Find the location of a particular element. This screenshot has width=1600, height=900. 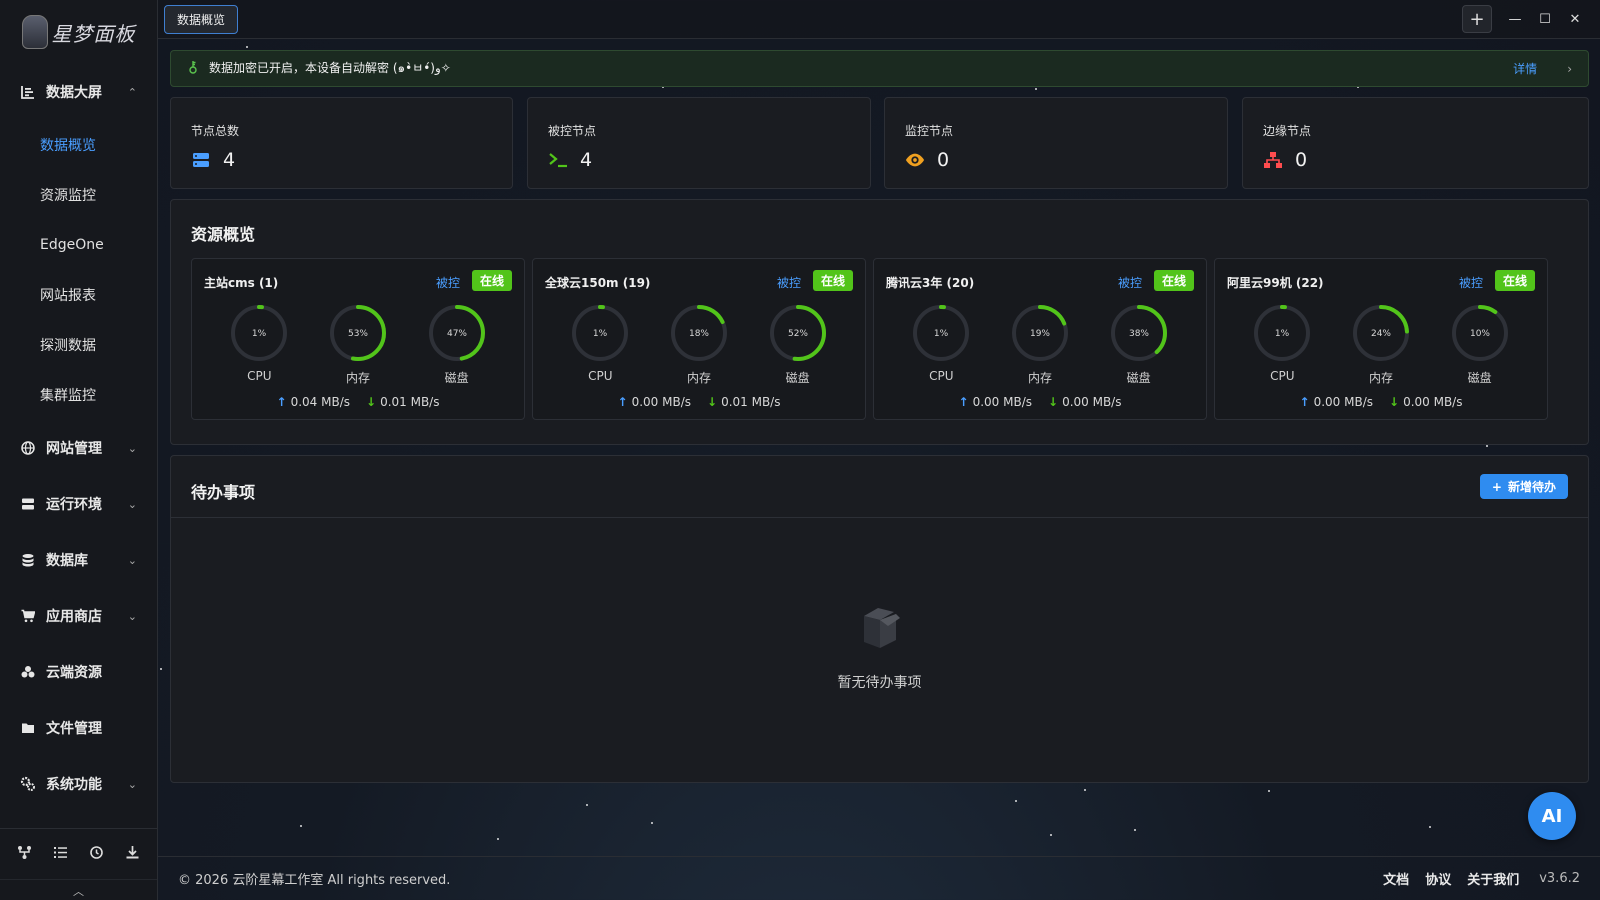

disk-gauge: 52% 磁盘 is located at coordinates (798, 343).